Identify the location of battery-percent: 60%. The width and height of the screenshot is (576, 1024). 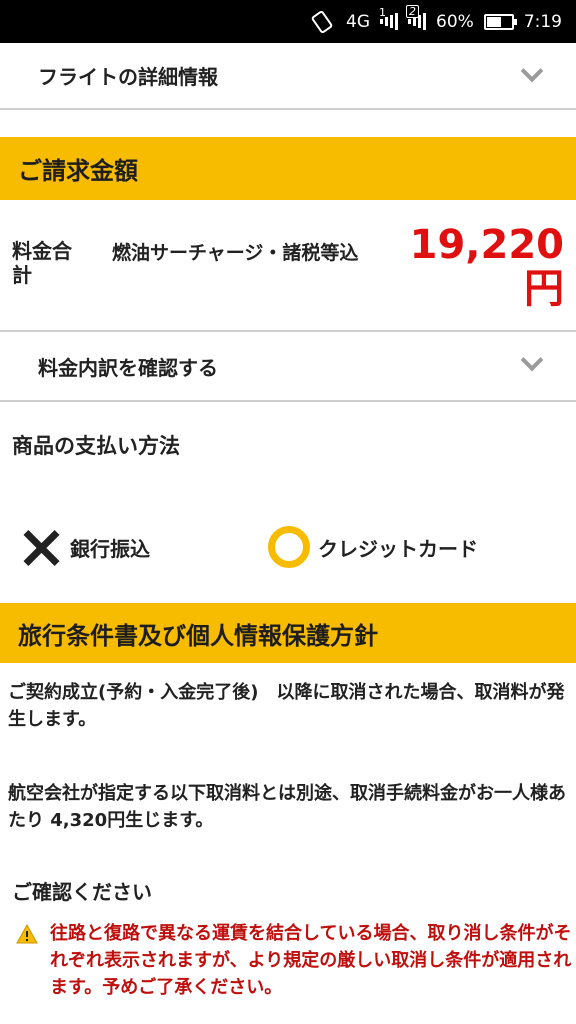
(455, 21).